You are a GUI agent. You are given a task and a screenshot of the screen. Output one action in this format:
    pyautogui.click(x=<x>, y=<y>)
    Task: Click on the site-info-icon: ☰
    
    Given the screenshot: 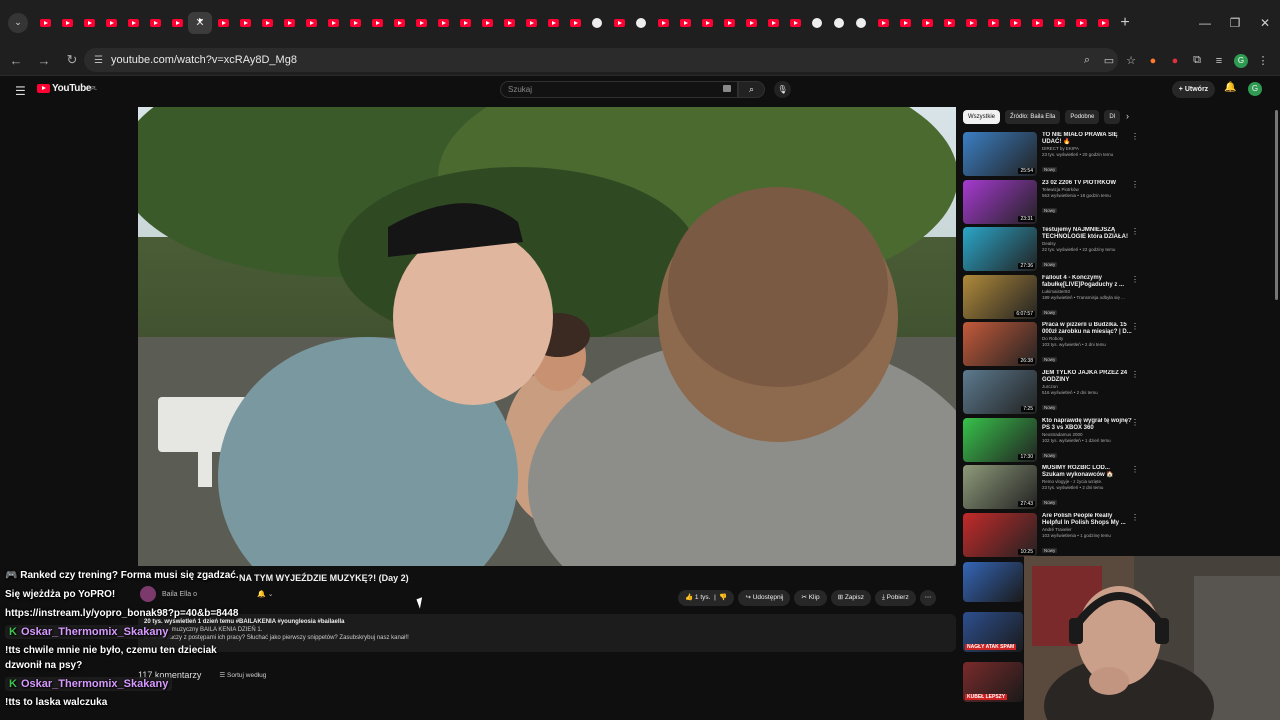 What is the action you would take?
    pyautogui.click(x=98, y=60)
    